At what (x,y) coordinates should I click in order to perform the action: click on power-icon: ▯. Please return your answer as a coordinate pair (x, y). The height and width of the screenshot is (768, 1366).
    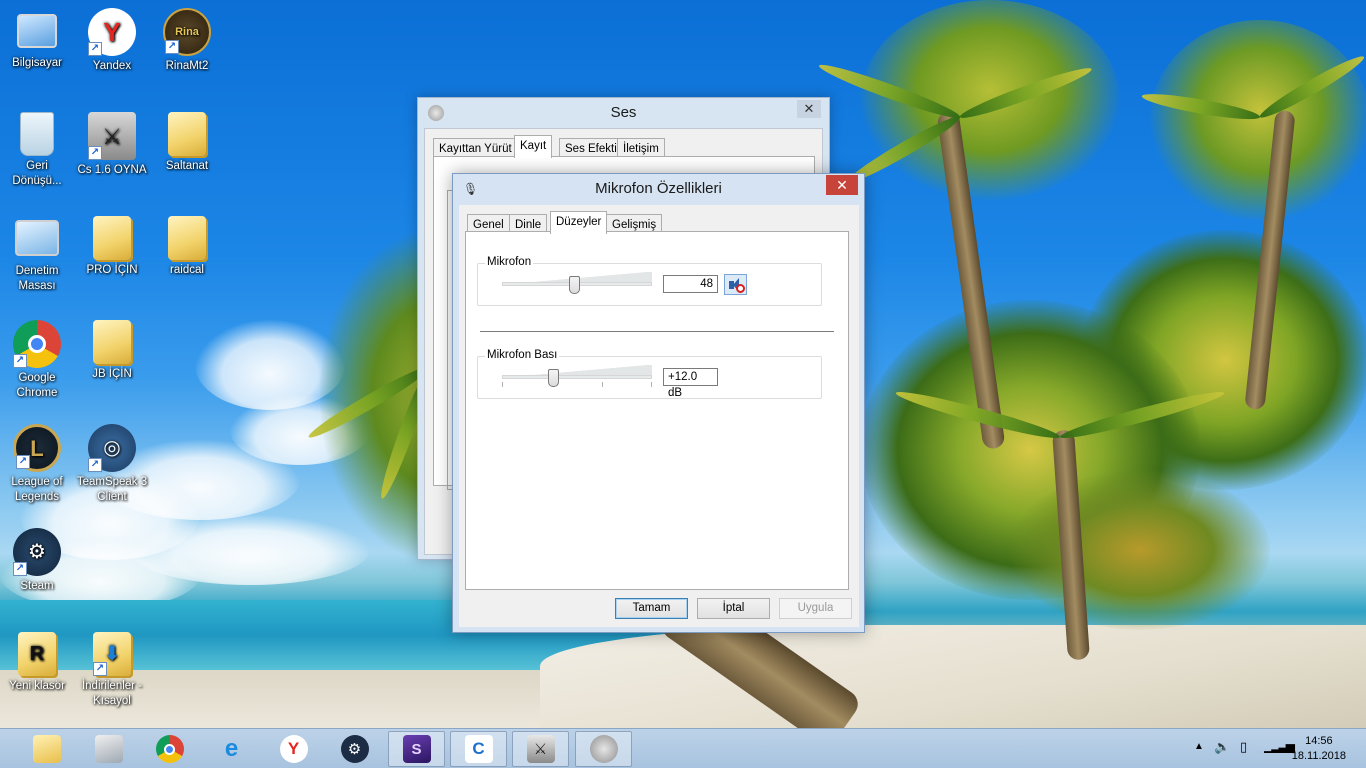
    Looking at the image, I should click on (1243, 747).